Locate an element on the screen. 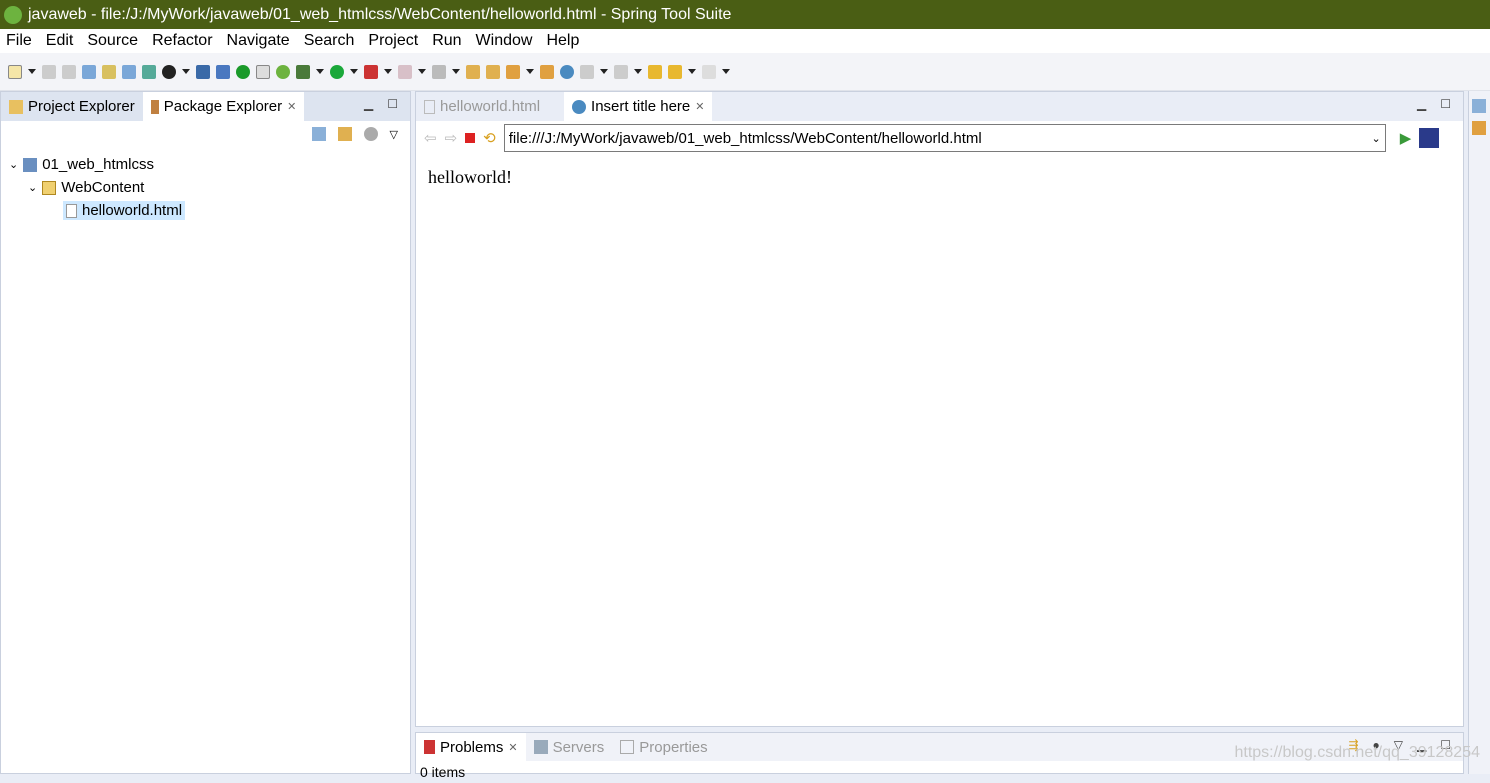 The image size is (1490, 783). last-edit-icon is located at coordinates (655, 71).